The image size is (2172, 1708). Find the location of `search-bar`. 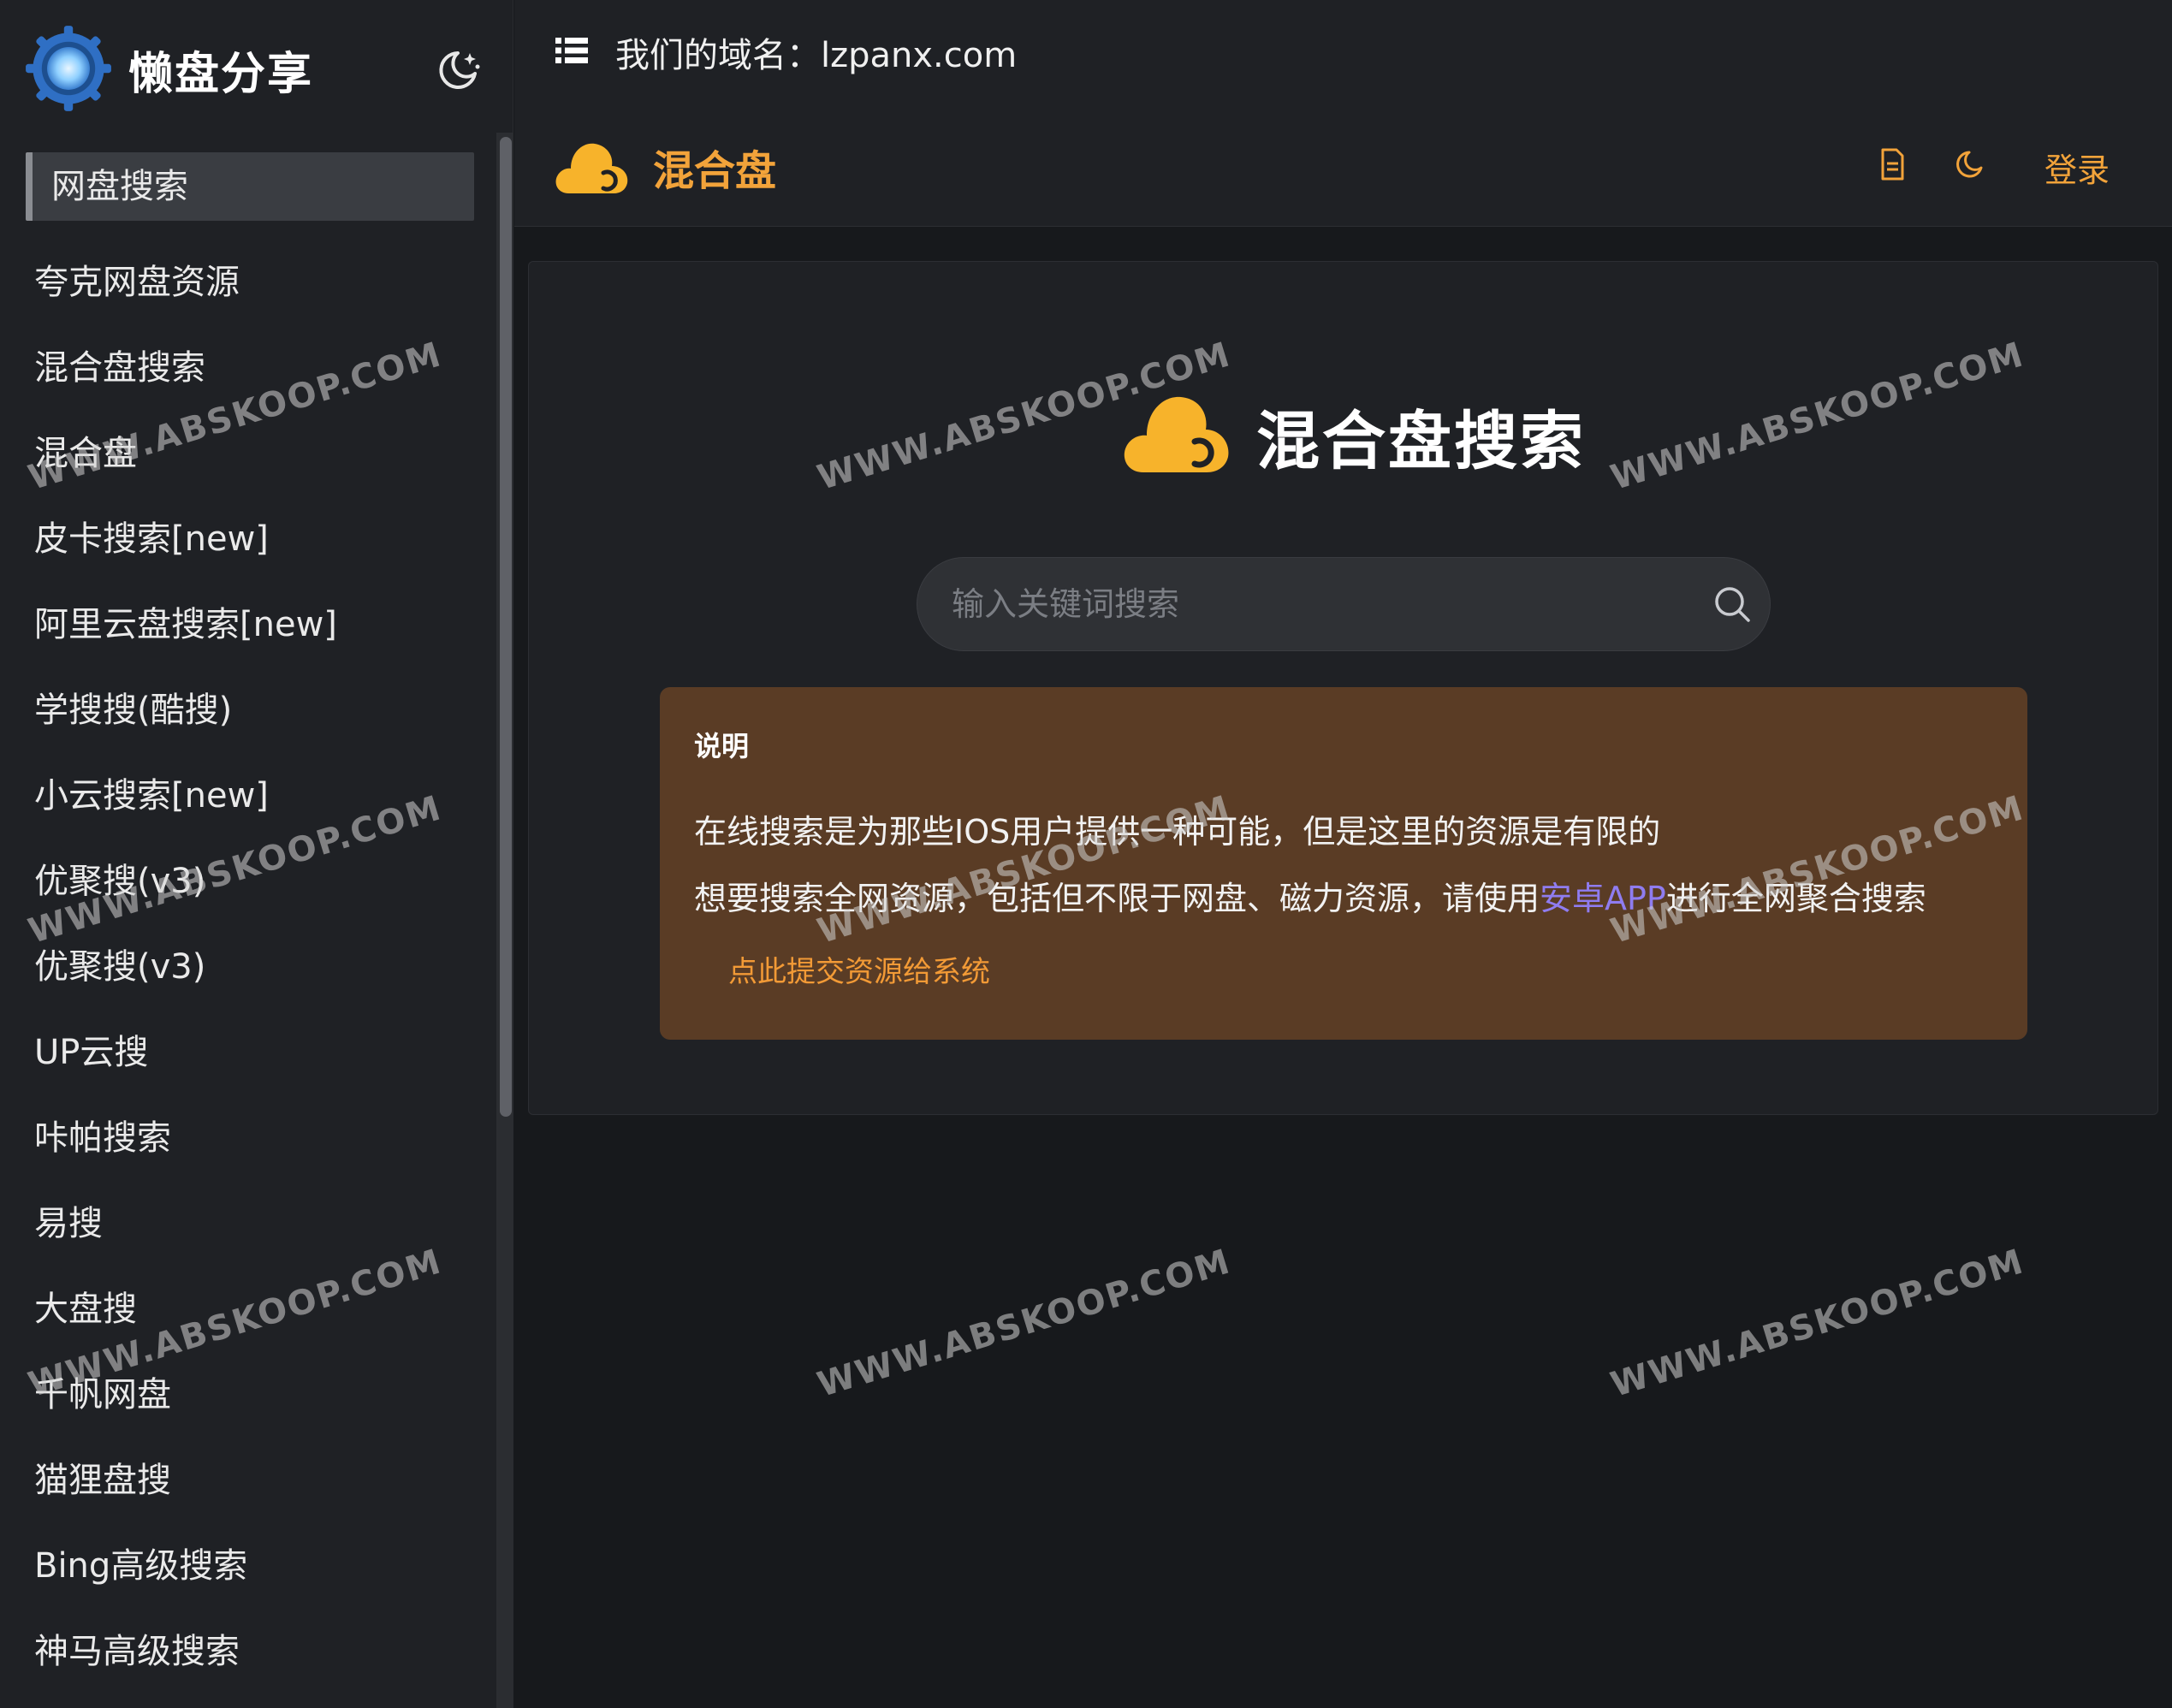

search-bar is located at coordinates (1344, 604).